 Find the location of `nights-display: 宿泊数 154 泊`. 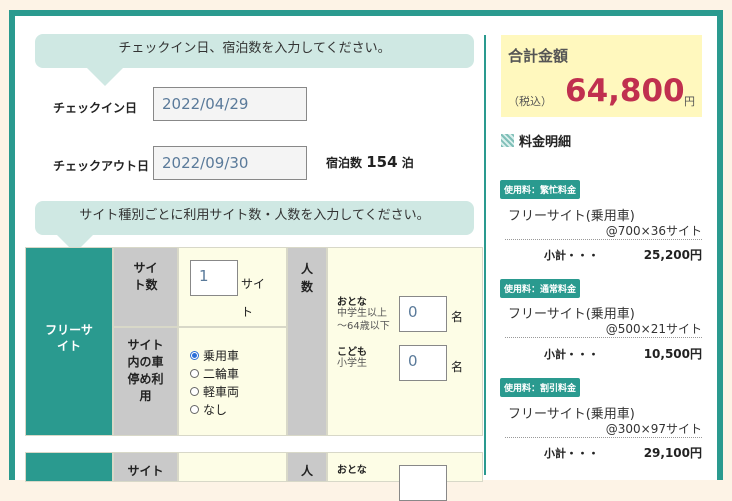

nights-display: 宿泊数 154 泊 is located at coordinates (370, 162).